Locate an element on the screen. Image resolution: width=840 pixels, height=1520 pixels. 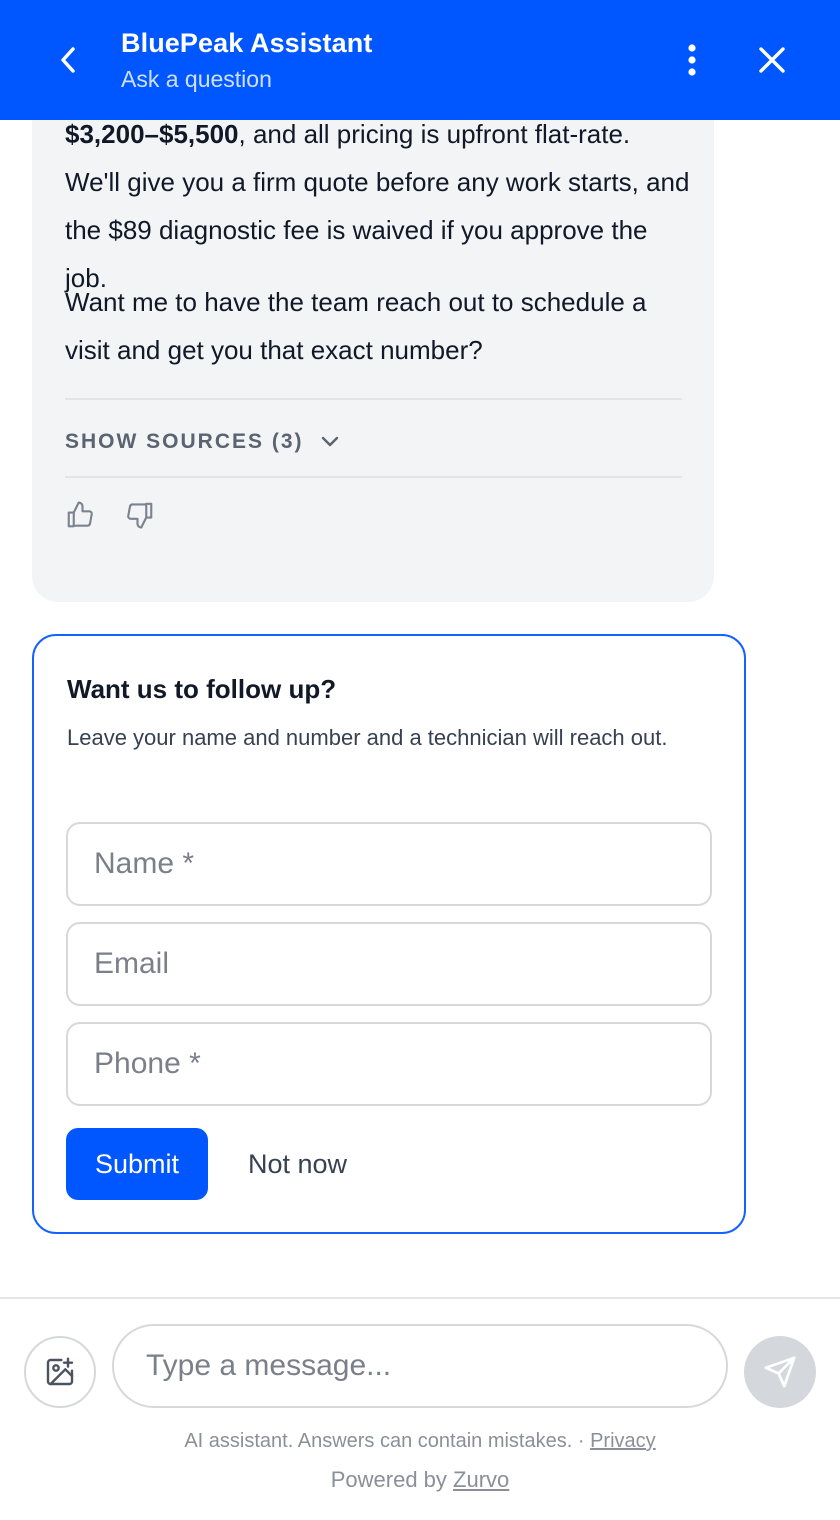
close-icon is located at coordinates (772, 60).